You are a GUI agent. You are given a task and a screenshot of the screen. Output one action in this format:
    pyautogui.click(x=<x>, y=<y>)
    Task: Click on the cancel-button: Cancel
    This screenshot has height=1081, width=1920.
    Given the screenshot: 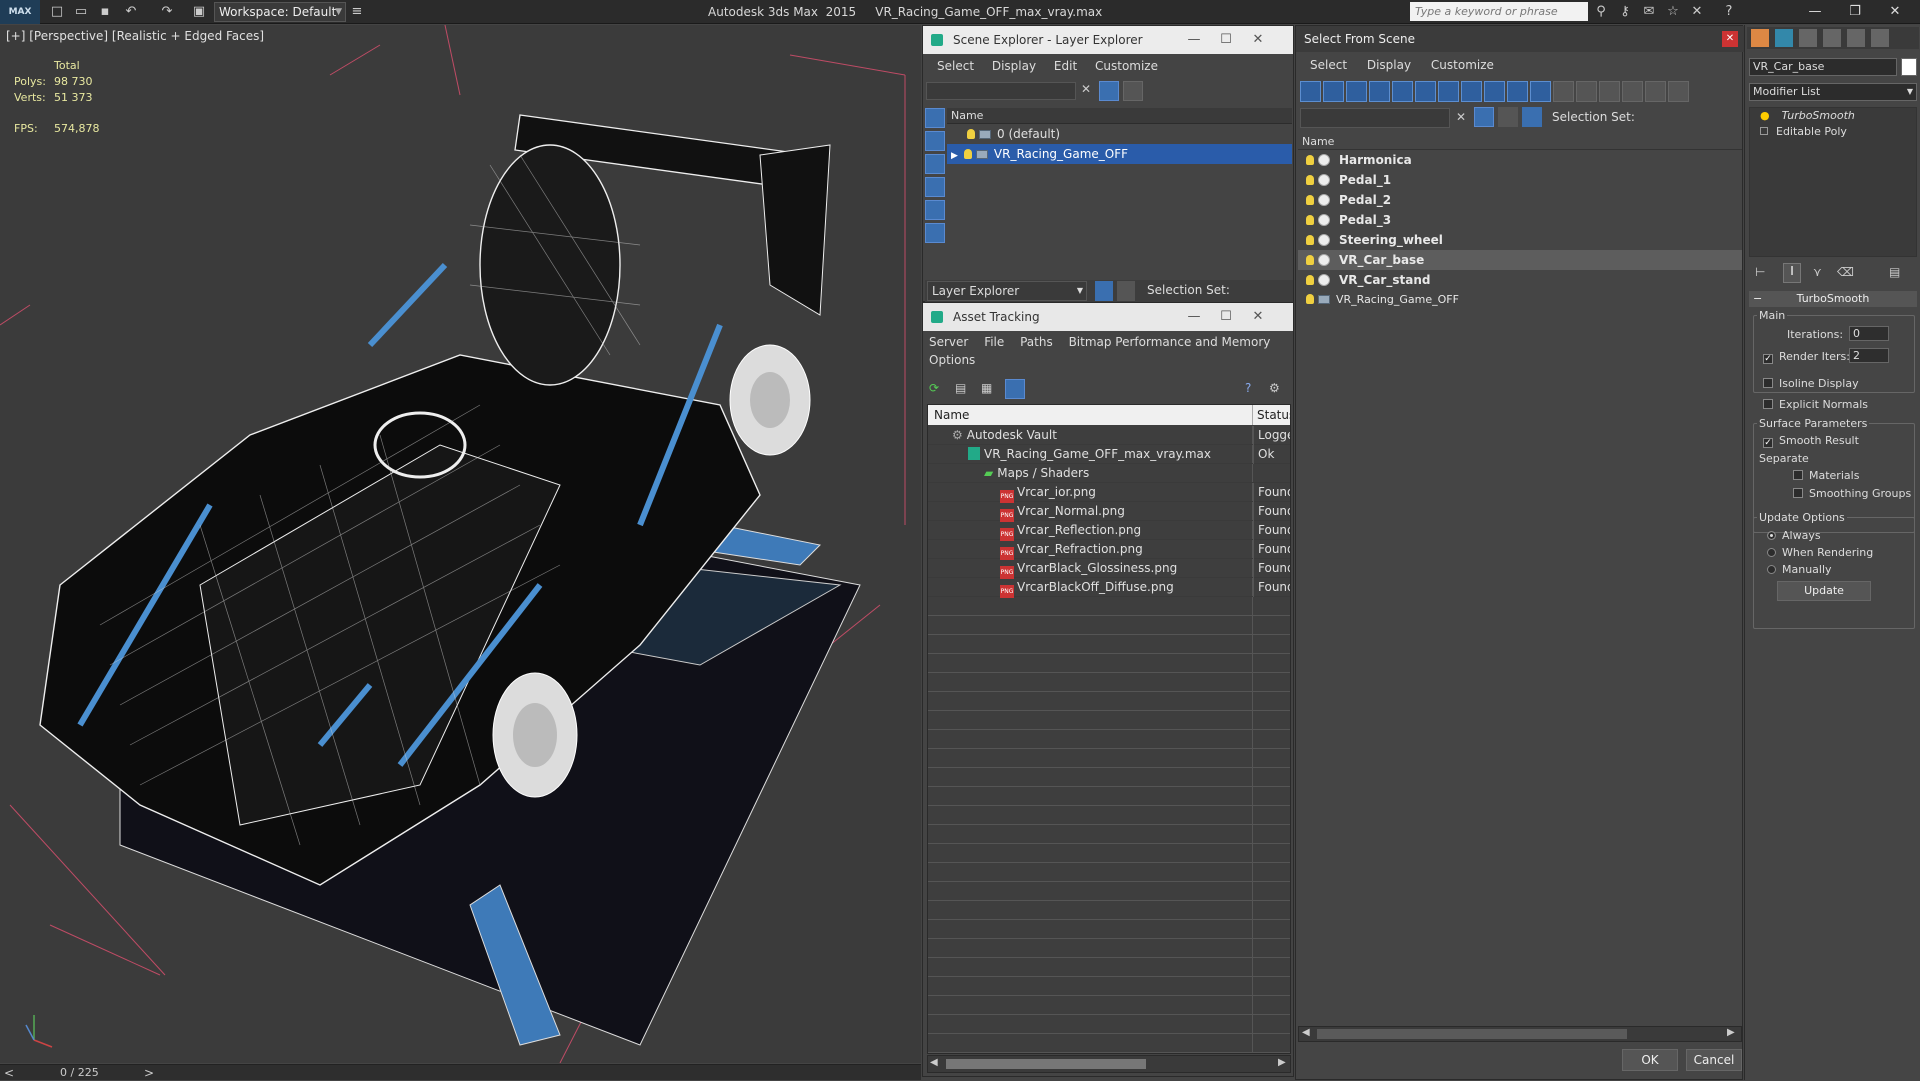 What is the action you would take?
    pyautogui.click(x=1714, y=1060)
    